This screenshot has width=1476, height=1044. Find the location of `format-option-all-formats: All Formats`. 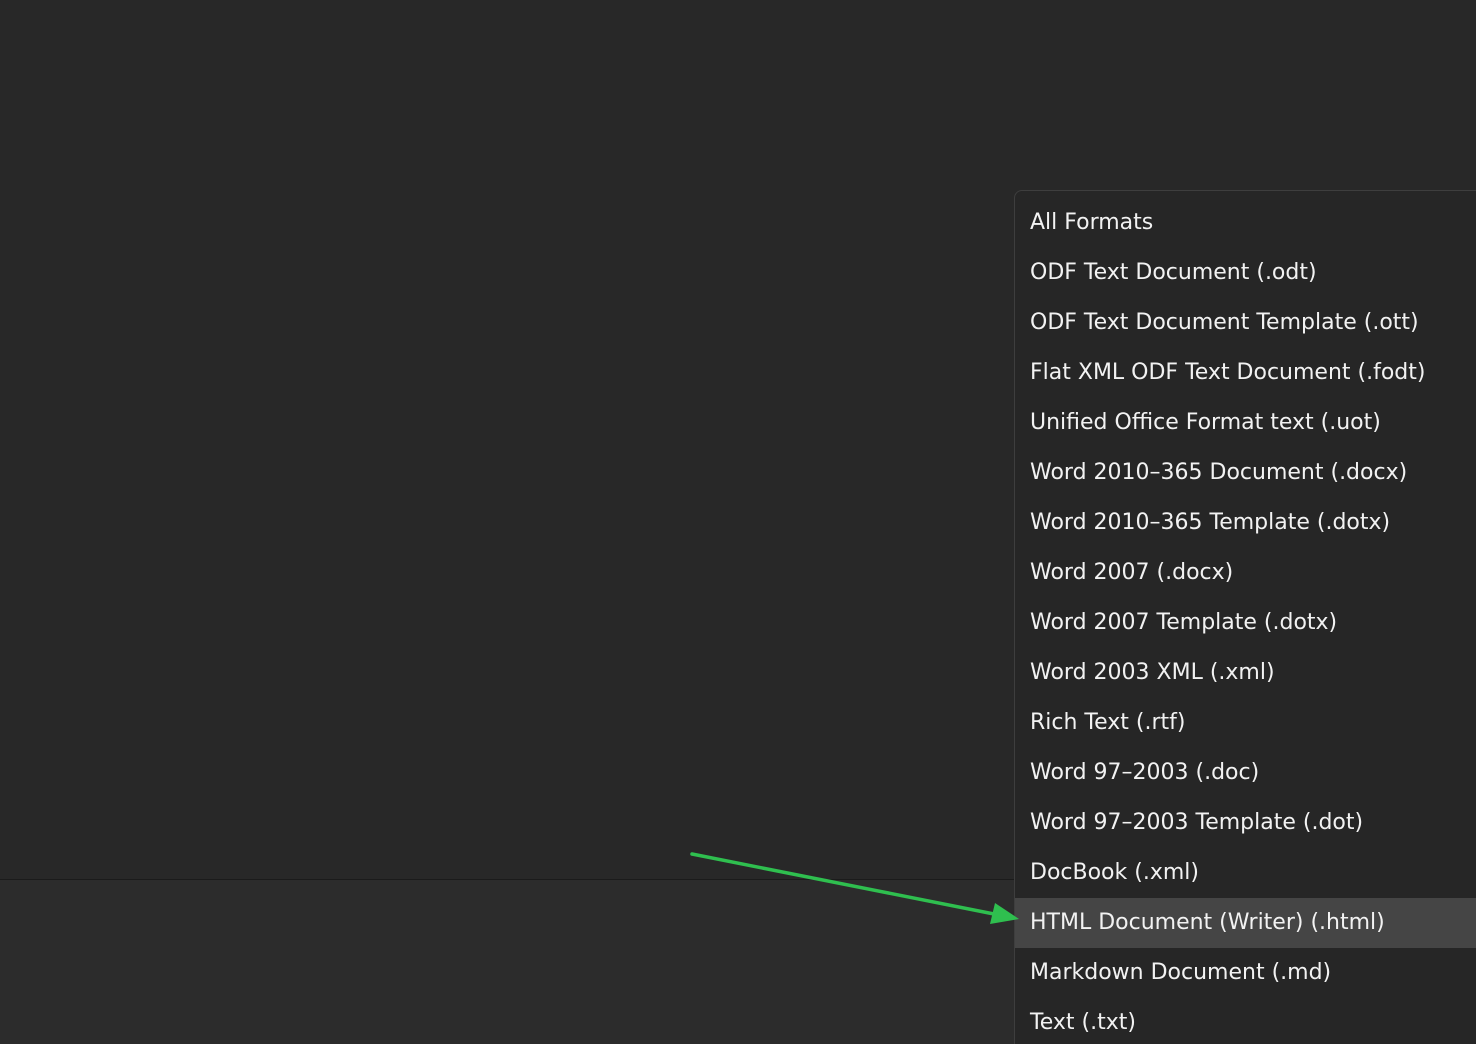

format-option-all-formats: All Formats is located at coordinates (1245, 223).